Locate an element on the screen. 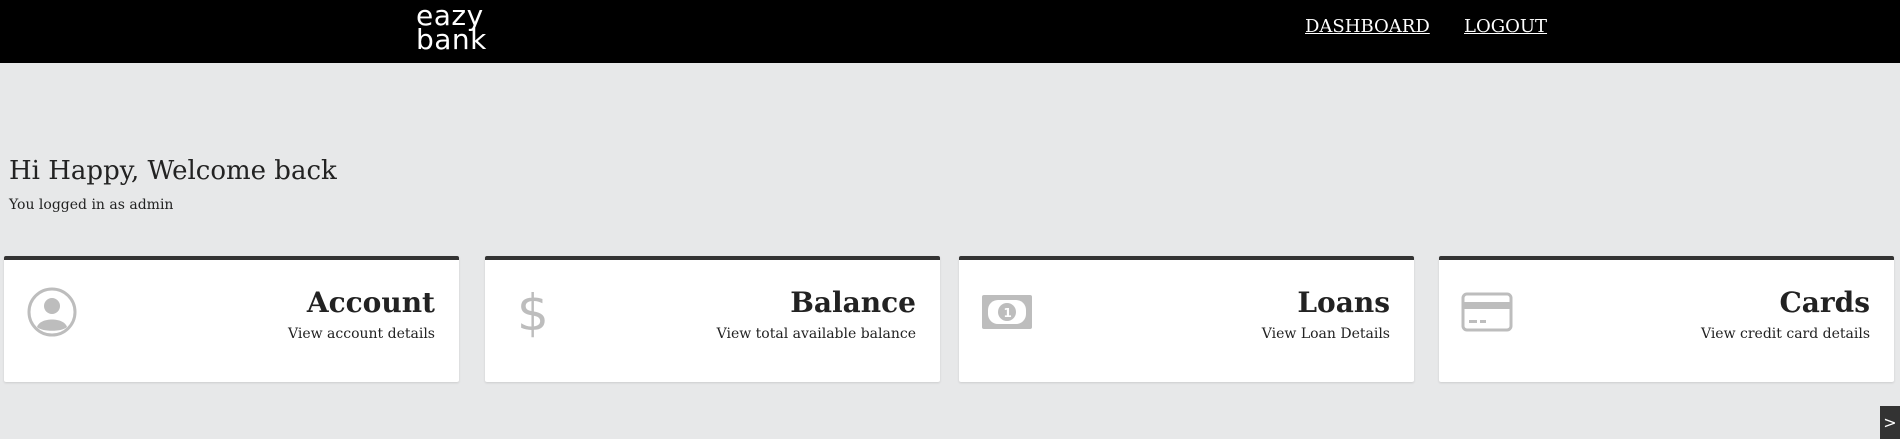 This screenshot has width=1900, height=439. balance-card-description: View total available balance is located at coordinates (816, 334).